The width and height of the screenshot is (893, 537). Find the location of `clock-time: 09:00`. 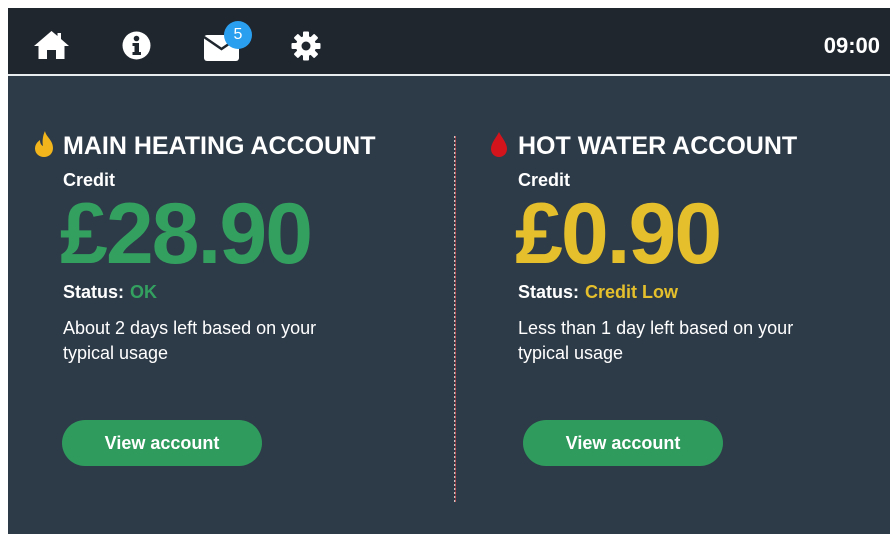

clock-time: 09:00 is located at coordinates (851, 45).